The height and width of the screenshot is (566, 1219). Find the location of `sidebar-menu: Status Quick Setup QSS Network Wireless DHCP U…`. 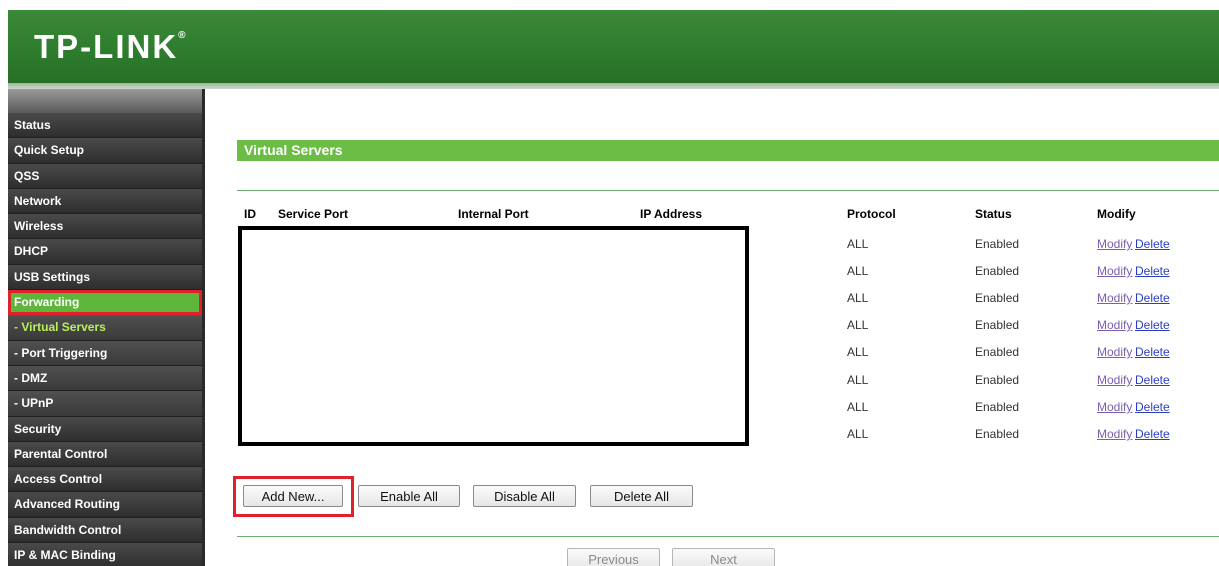

sidebar-menu: Status Quick Setup QSS Network Wireless DHCP U… is located at coordinates (105, 339).